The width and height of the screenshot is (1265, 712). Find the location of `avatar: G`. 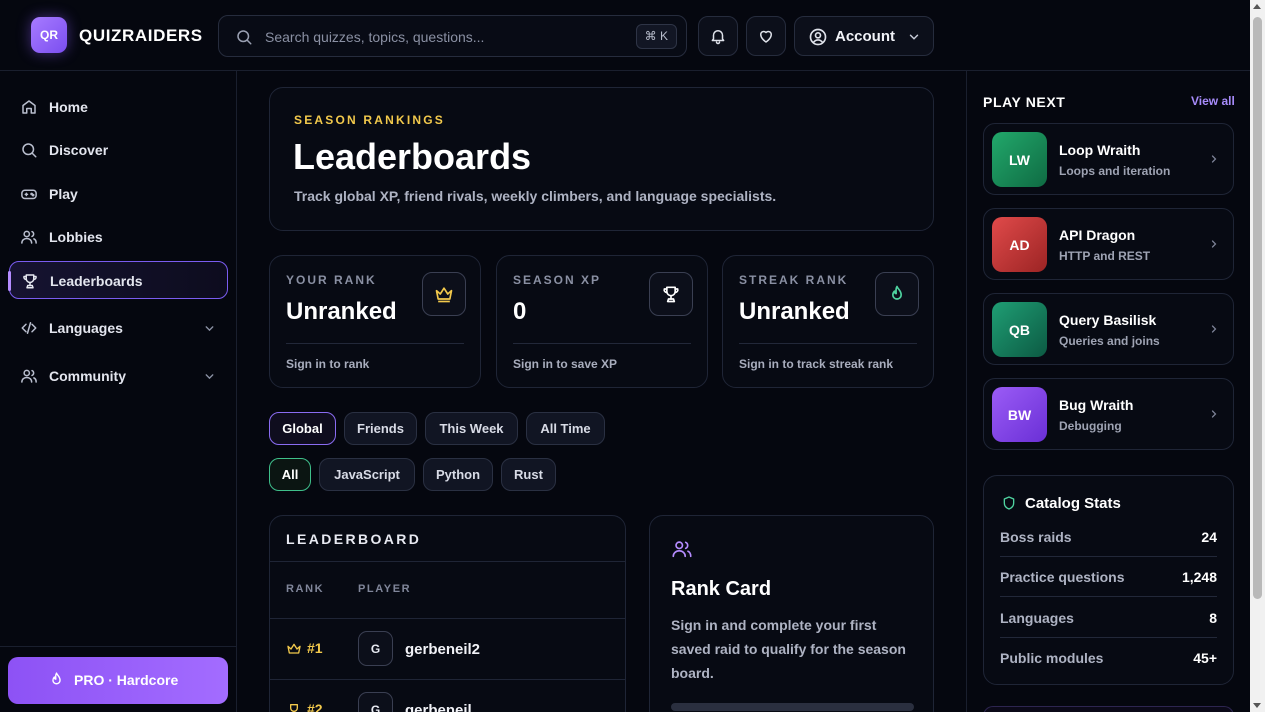

avatar: G is located at coordinates (375, 702).